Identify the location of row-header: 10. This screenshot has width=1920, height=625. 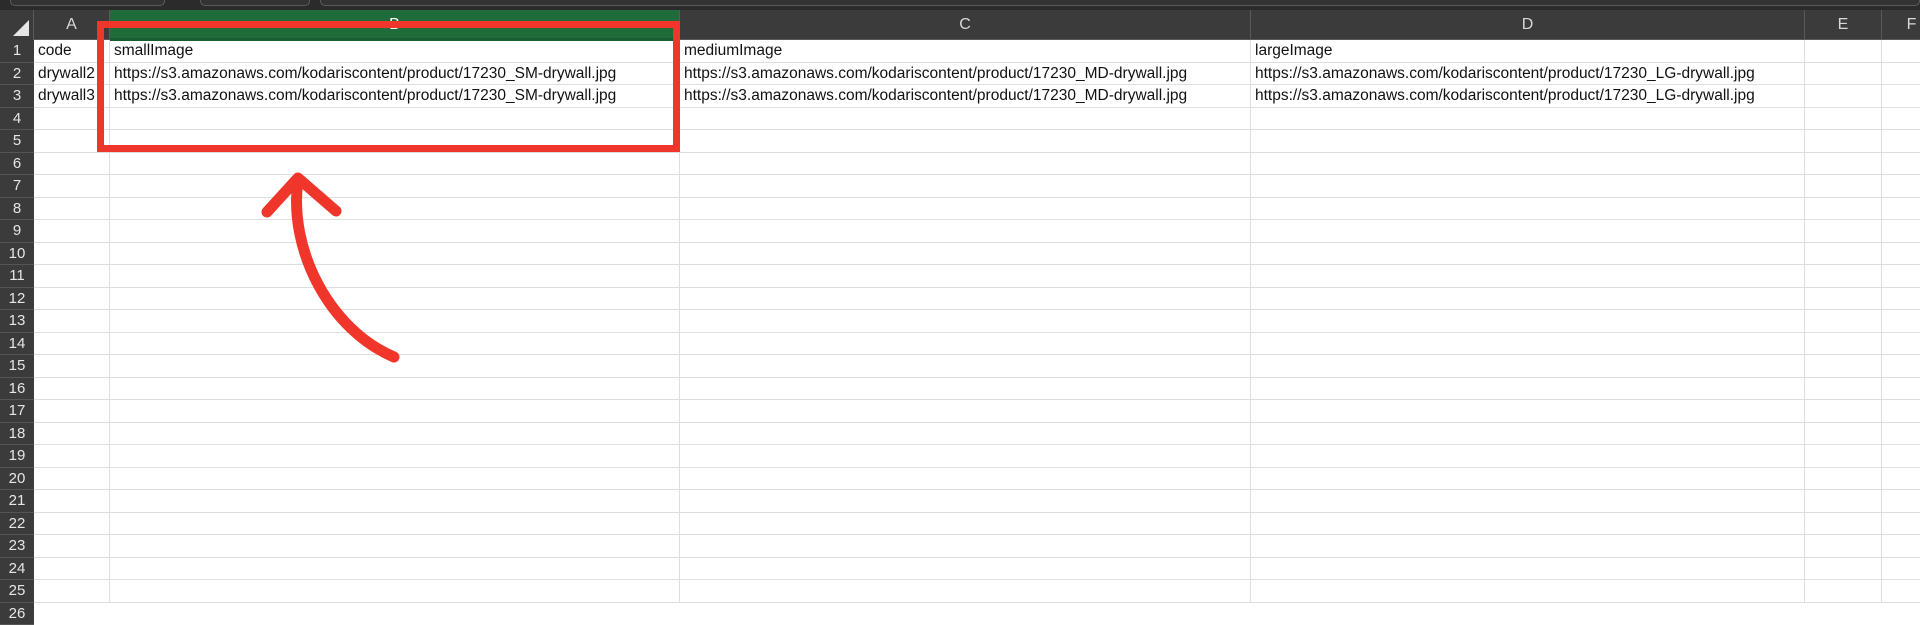
(17, 254).